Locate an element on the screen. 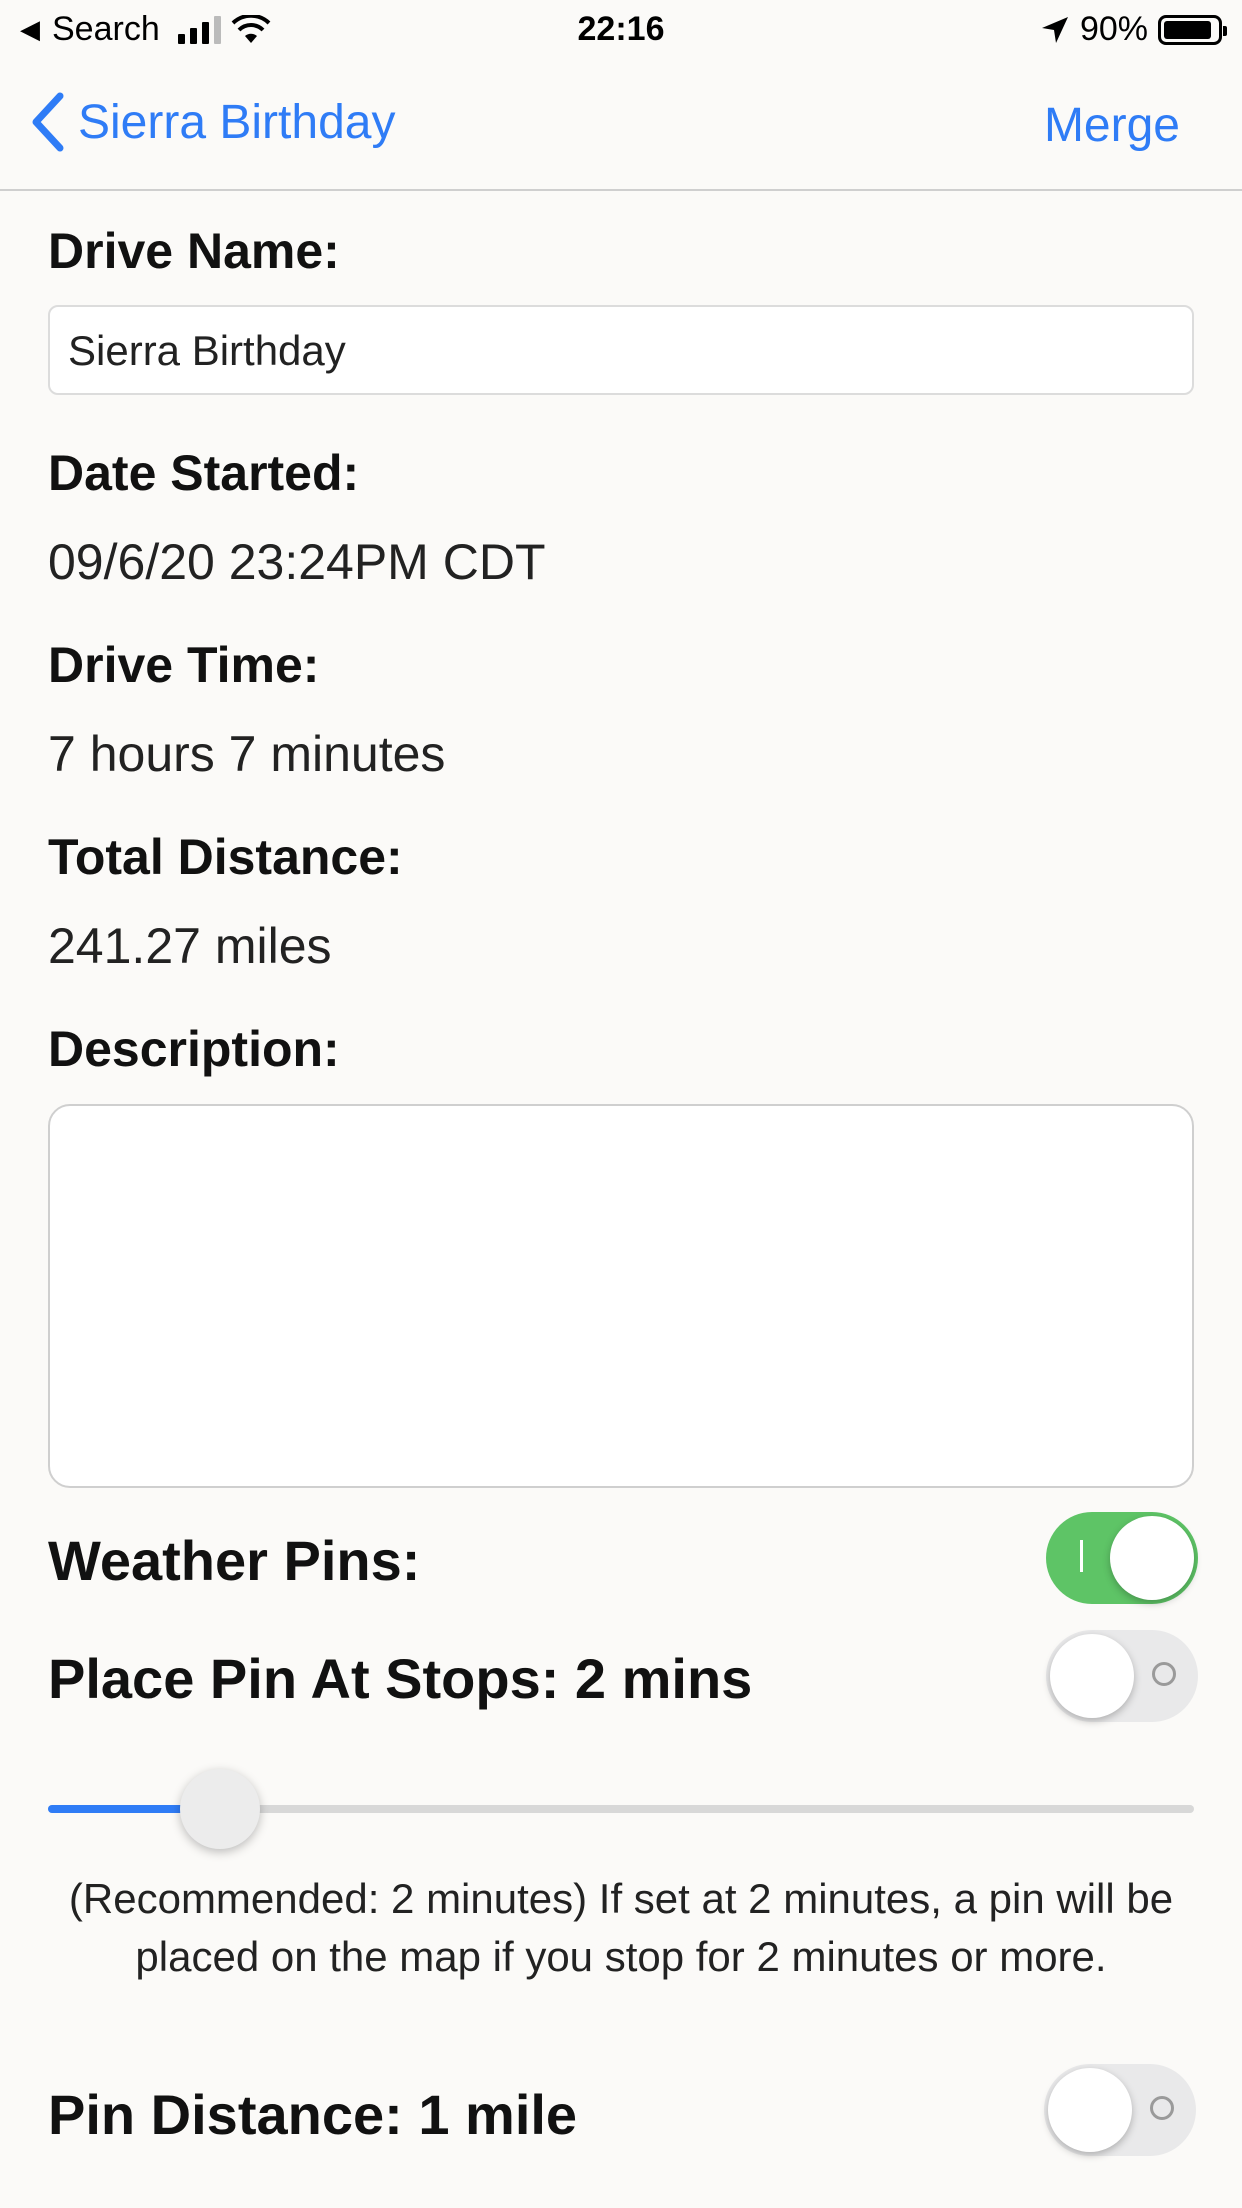 This screenshot has height=2208, width=1242. date-started-label: Date Started: is located at coordinates (204, 473).